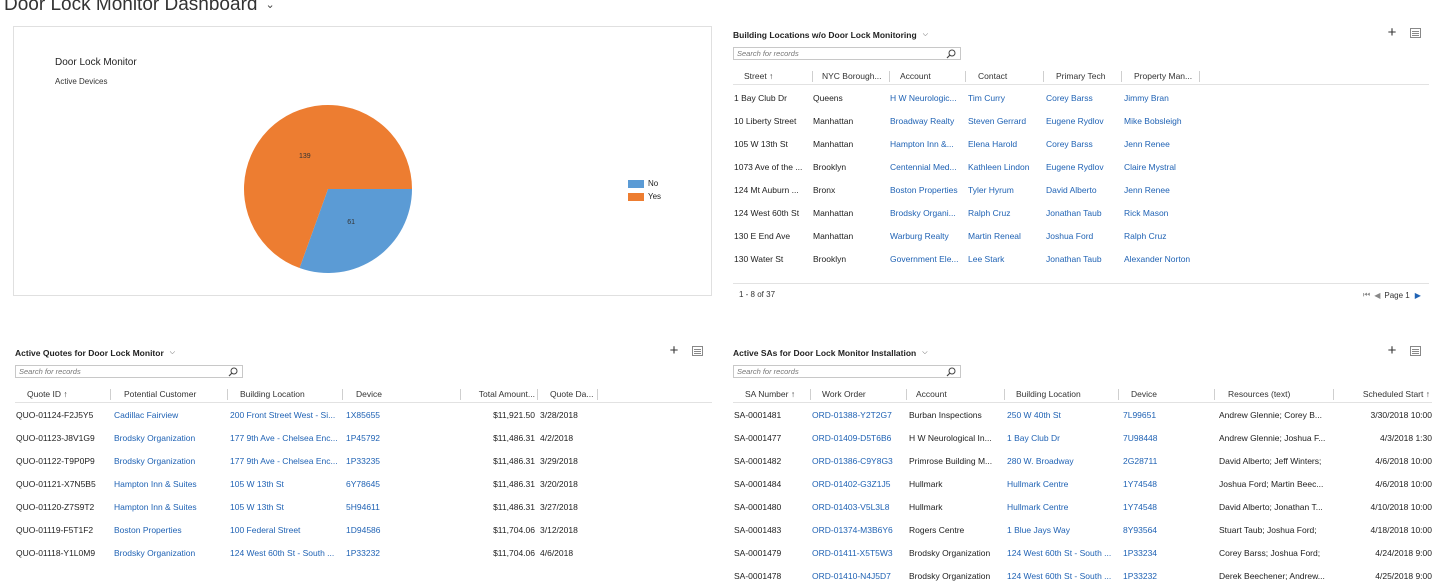 This screenshot has height=582, width=1432. What do you see at coordinates (402, 415) in the screenshot?
I see `table-cell: 1X85655` at bounding box center [402, 415].